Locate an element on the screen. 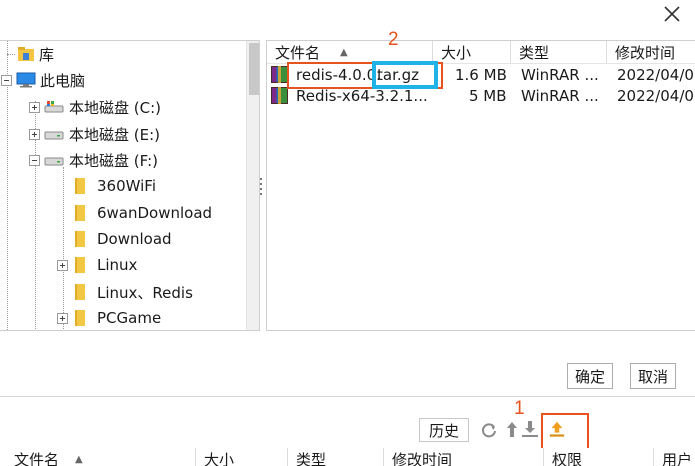  close-icon is located at coordinates (672, 14).